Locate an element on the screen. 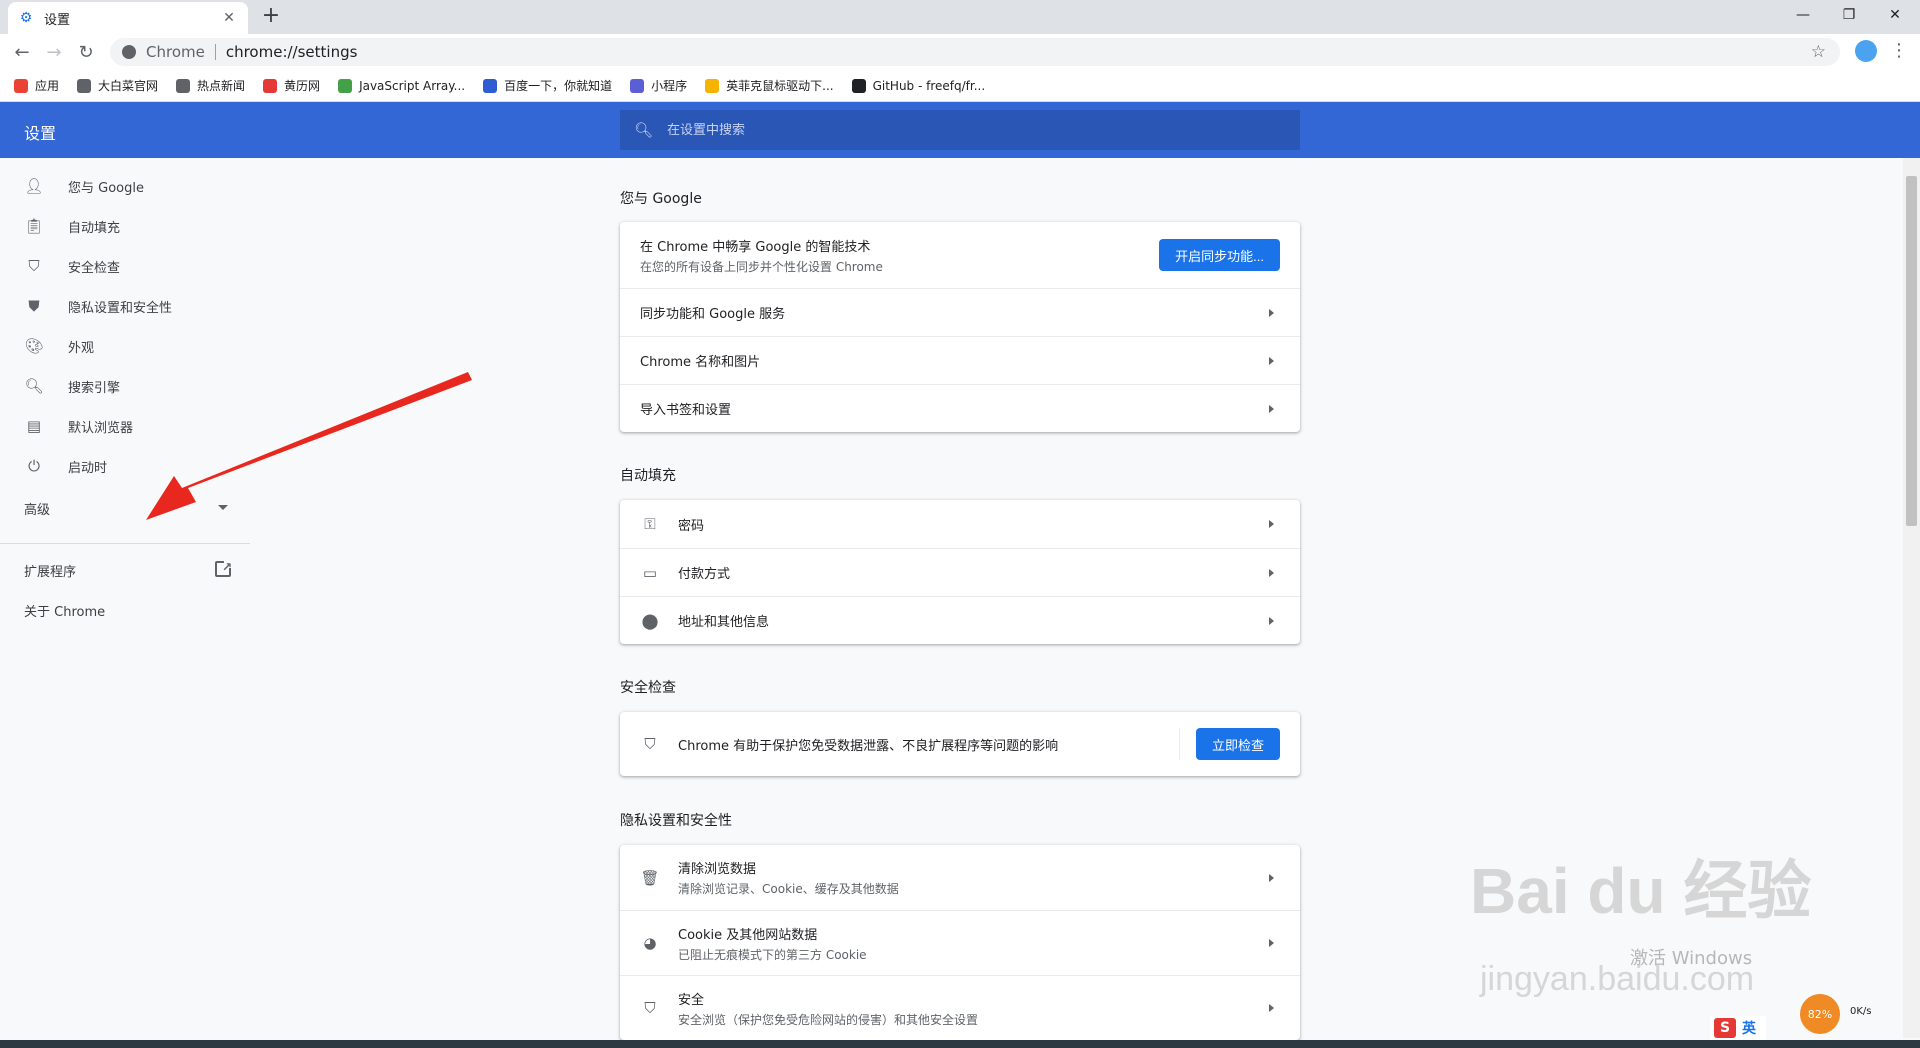 This screenshot has height=1048, width=1920. clear-browsing-data-row: 🗑︎ 清除浏览数据 清除浏览记录、Cookie、缓存及其他数据 is located at coordinates (960, 877).